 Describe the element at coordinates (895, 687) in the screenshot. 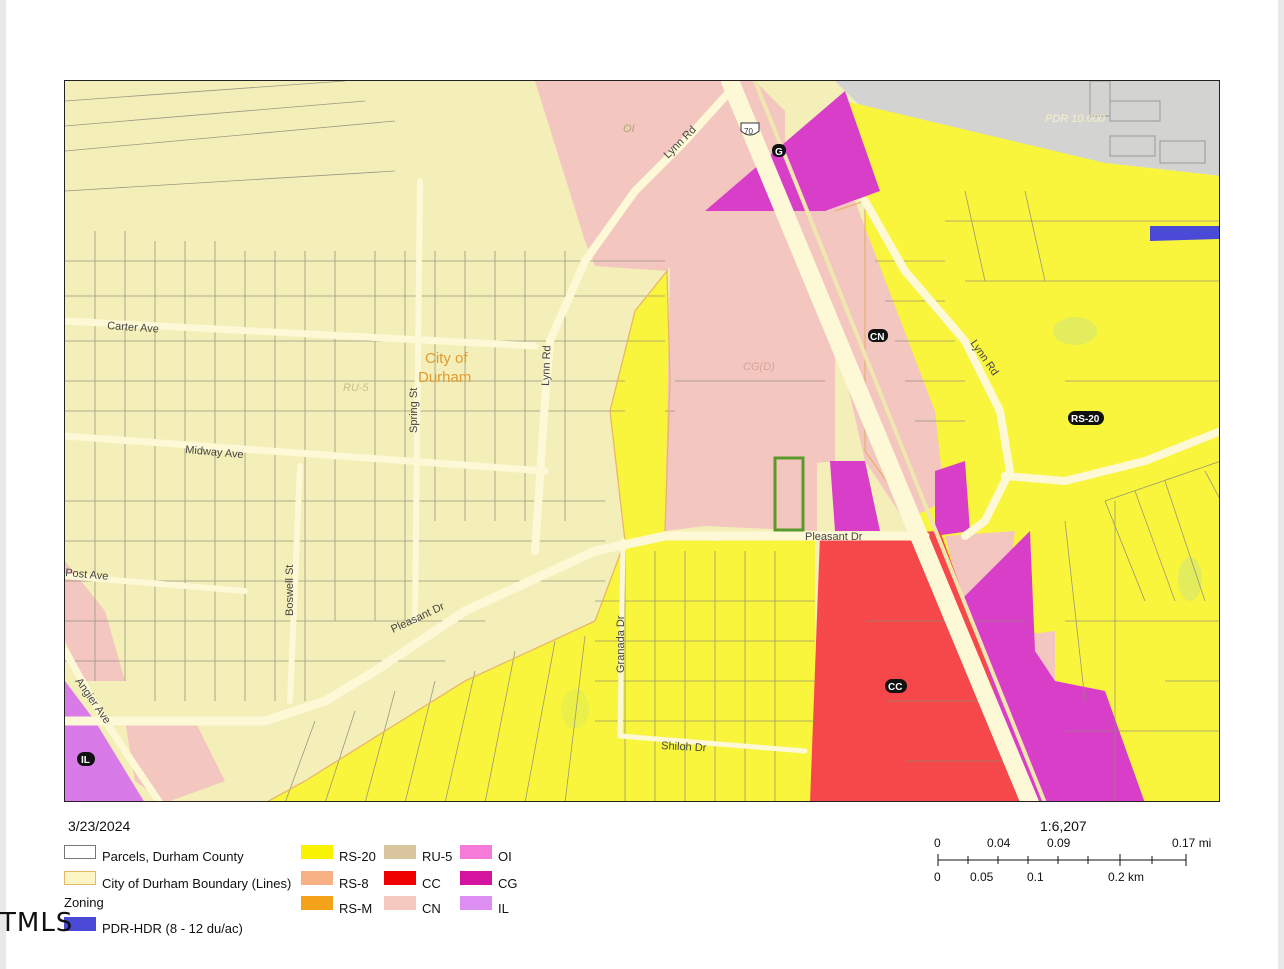

I see `zone-label-cc: CC` at that location.